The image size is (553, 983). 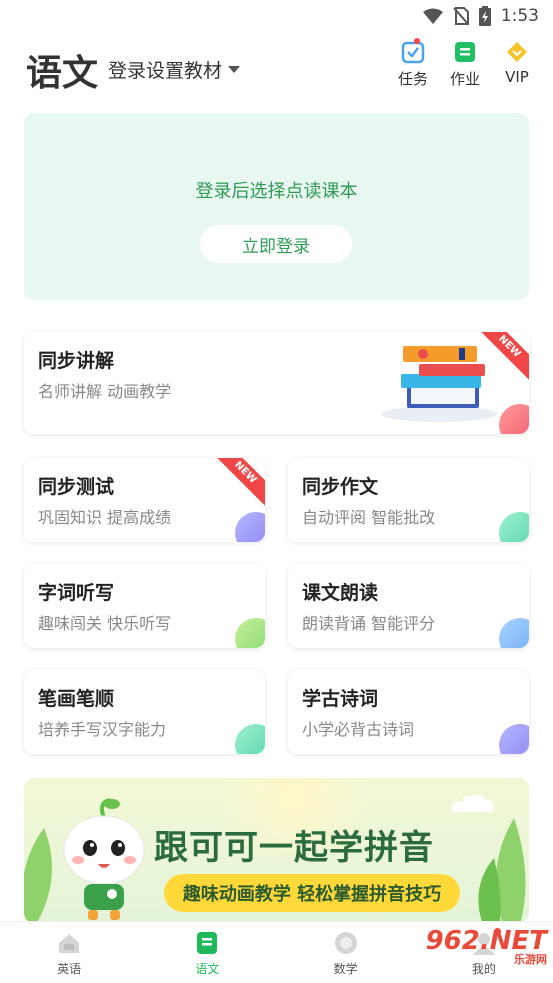 I want to click on feature-title: 笔画笔顺, so click(x=76, y=699).